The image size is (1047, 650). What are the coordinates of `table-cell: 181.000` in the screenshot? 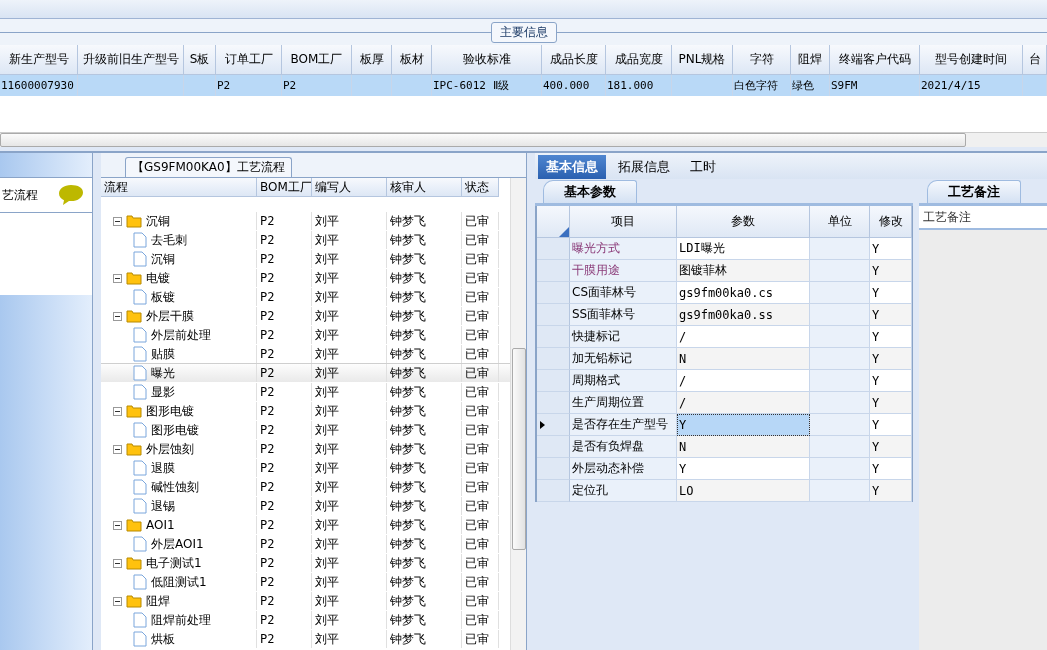 It's located at (639, 85).